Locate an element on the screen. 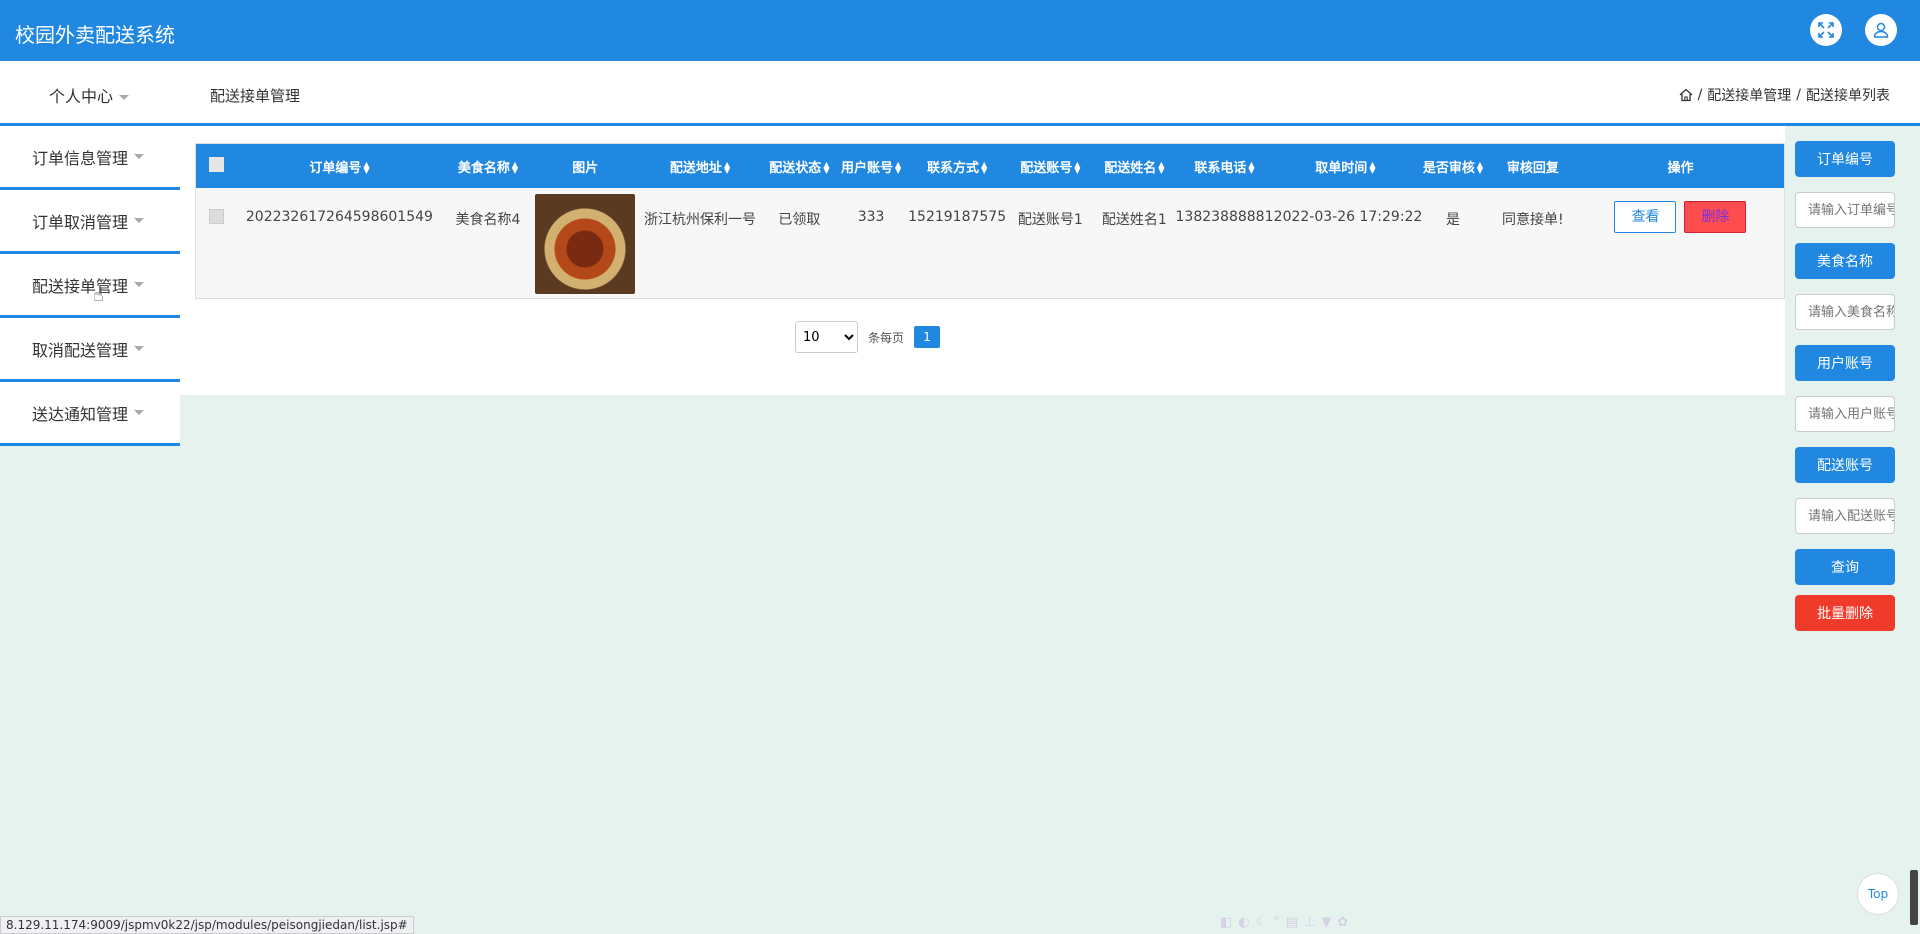 This screenshot has width=1920, height=934. sidebar-item-label: 订单信息管理 is located at coordinates (80, 158).